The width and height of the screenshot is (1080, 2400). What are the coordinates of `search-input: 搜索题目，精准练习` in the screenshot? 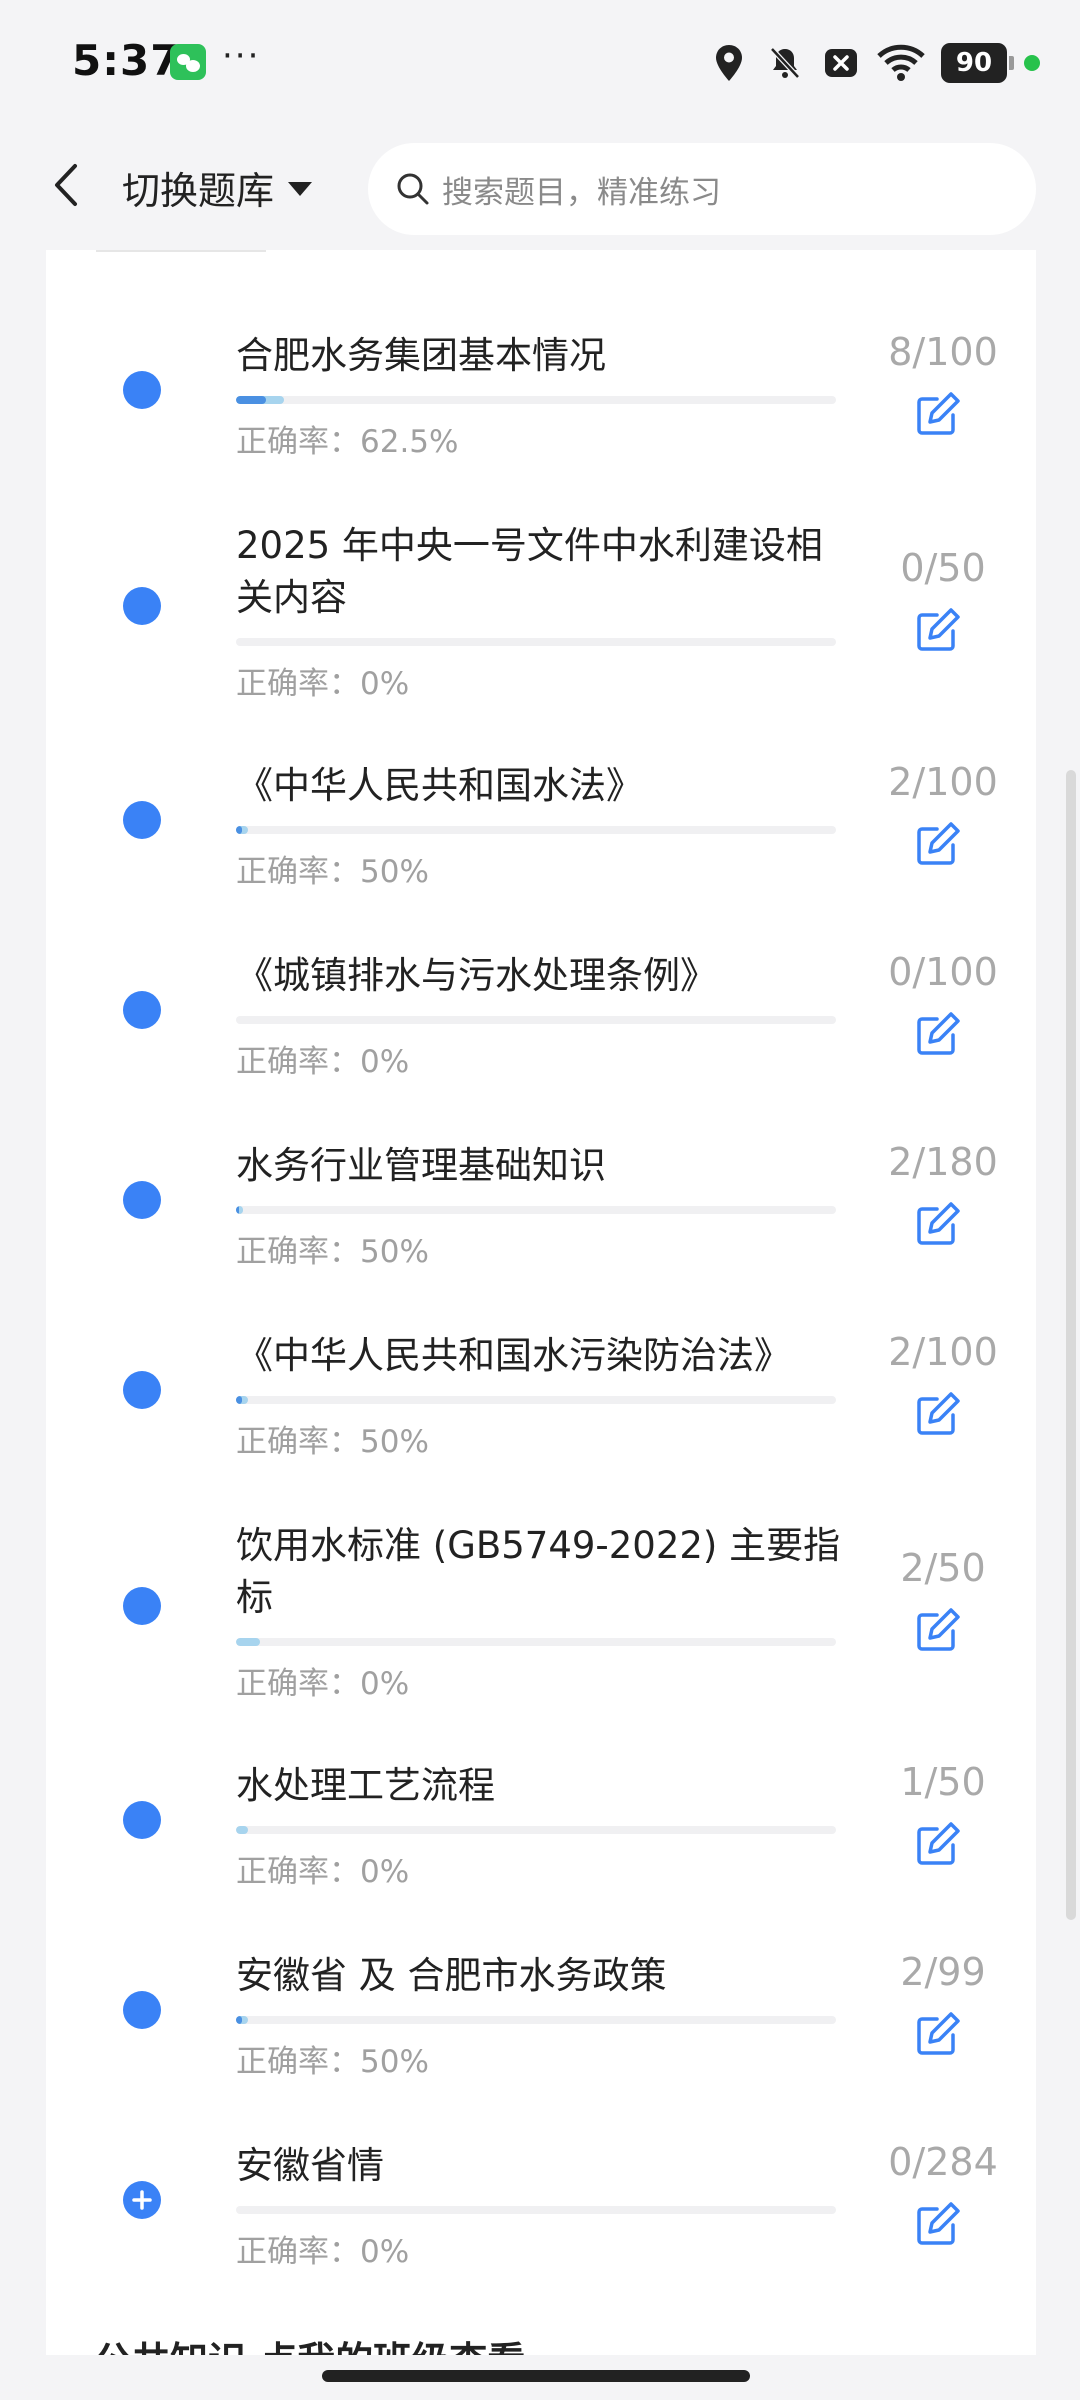 It's located at (702, 189).